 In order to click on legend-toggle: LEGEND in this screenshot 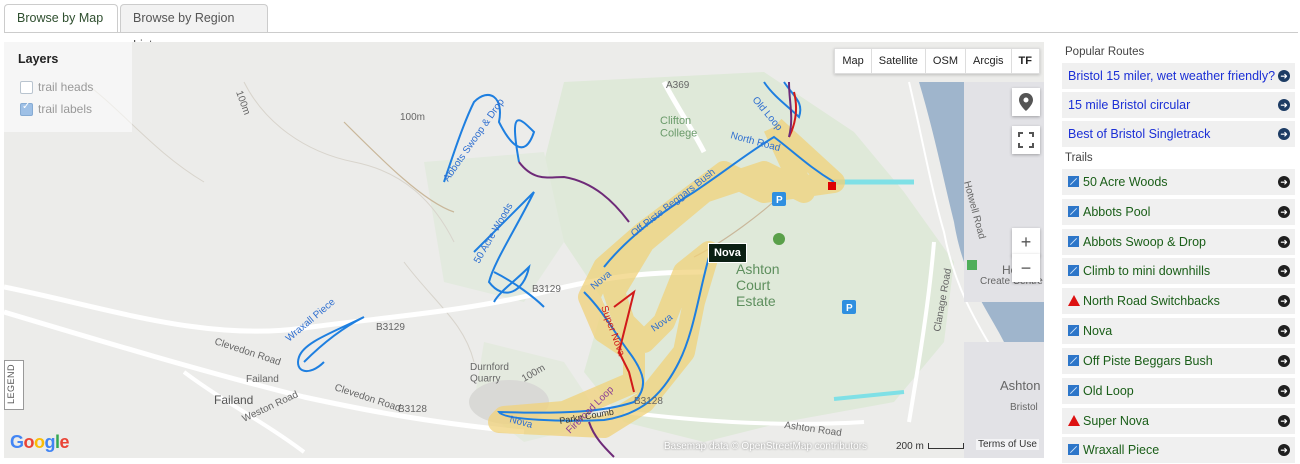, I will do `click(14, 385)`.